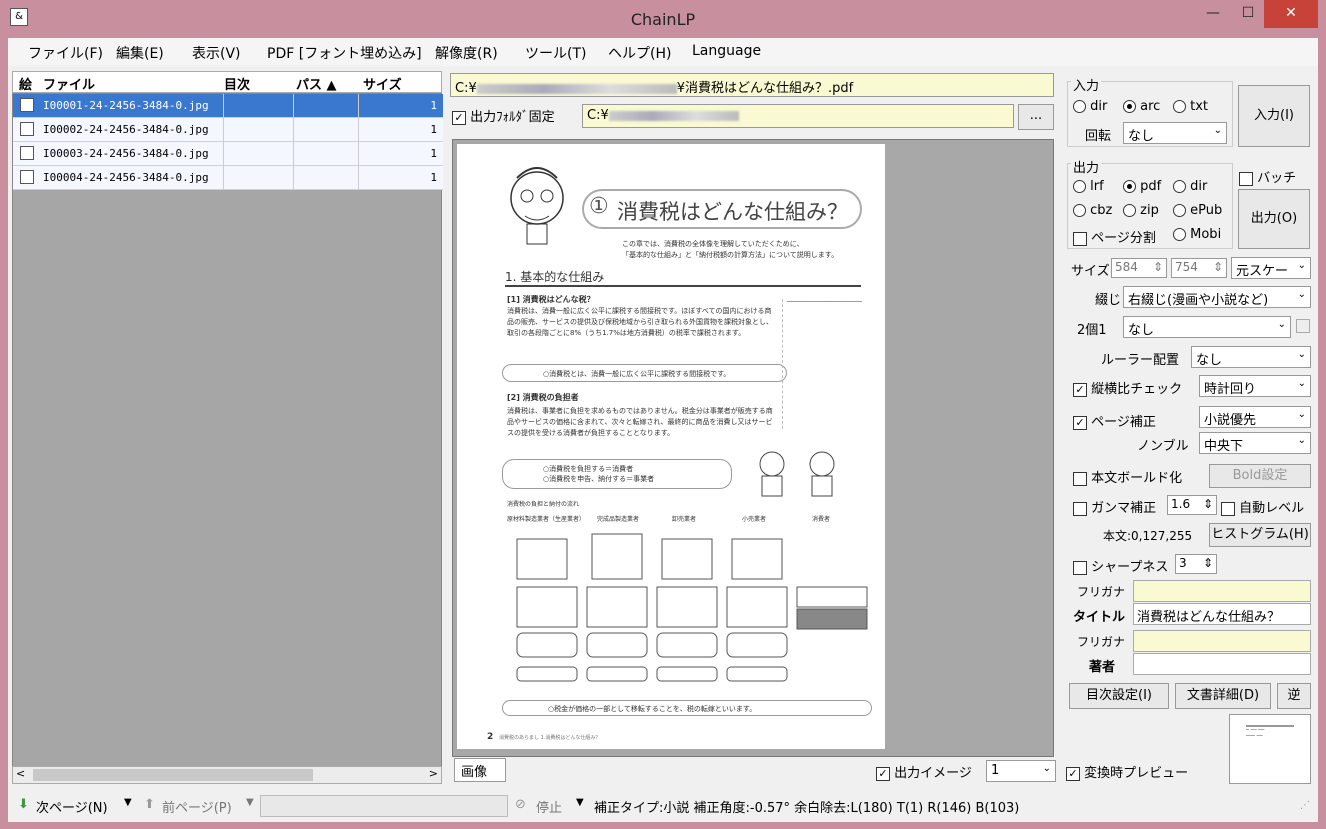  What do you see at coordinates (924, 771) in the screenshot?
I see `outimage-checkbox: ✓ 出力イメージ` at bounding box center [924, 771].